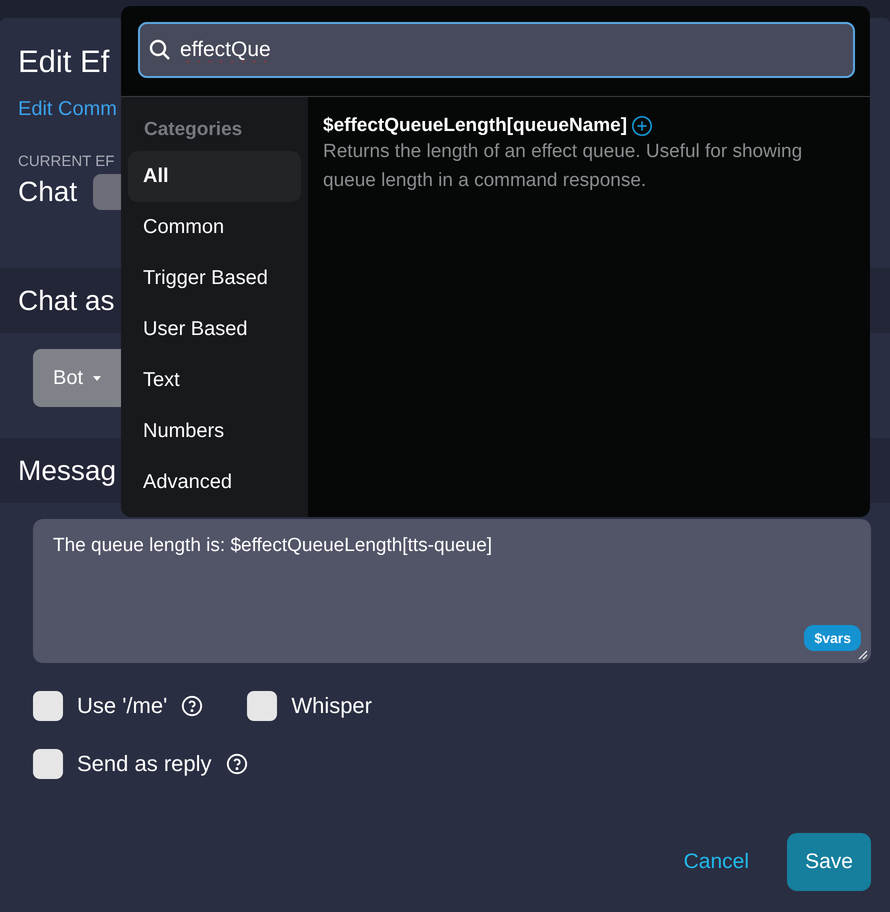 The width and height of the screenshot is (890, 912). I want to click on add-icon, so click(642, 126).